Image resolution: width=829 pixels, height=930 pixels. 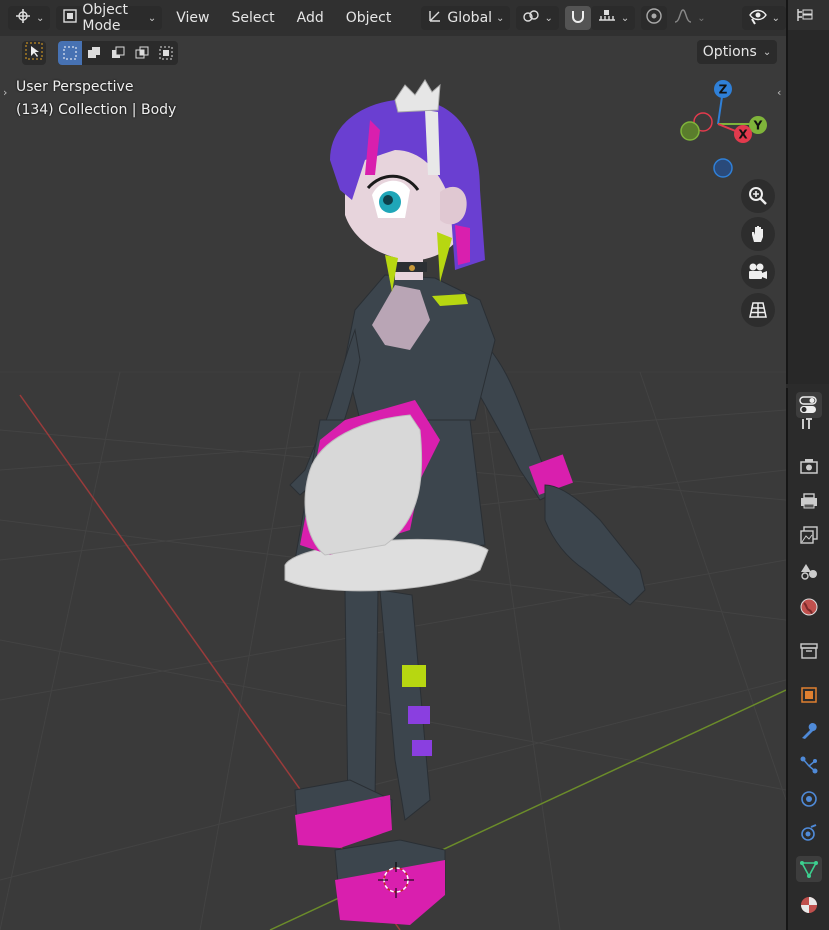 I want to click on menu-select: Select, so click(x=252, y=18).